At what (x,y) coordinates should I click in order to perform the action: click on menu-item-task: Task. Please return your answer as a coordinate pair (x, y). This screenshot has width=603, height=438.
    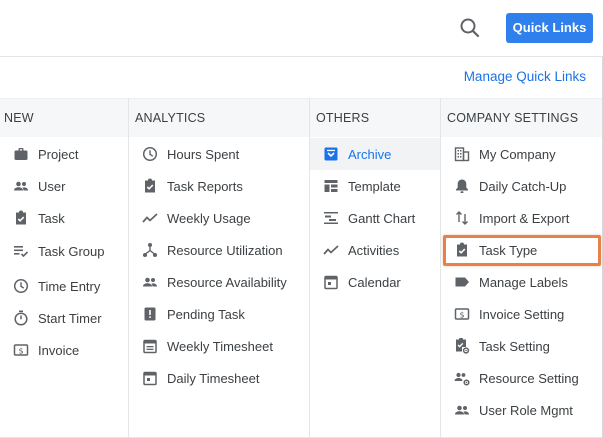
    Looking at the image, I should click on (68, 218).